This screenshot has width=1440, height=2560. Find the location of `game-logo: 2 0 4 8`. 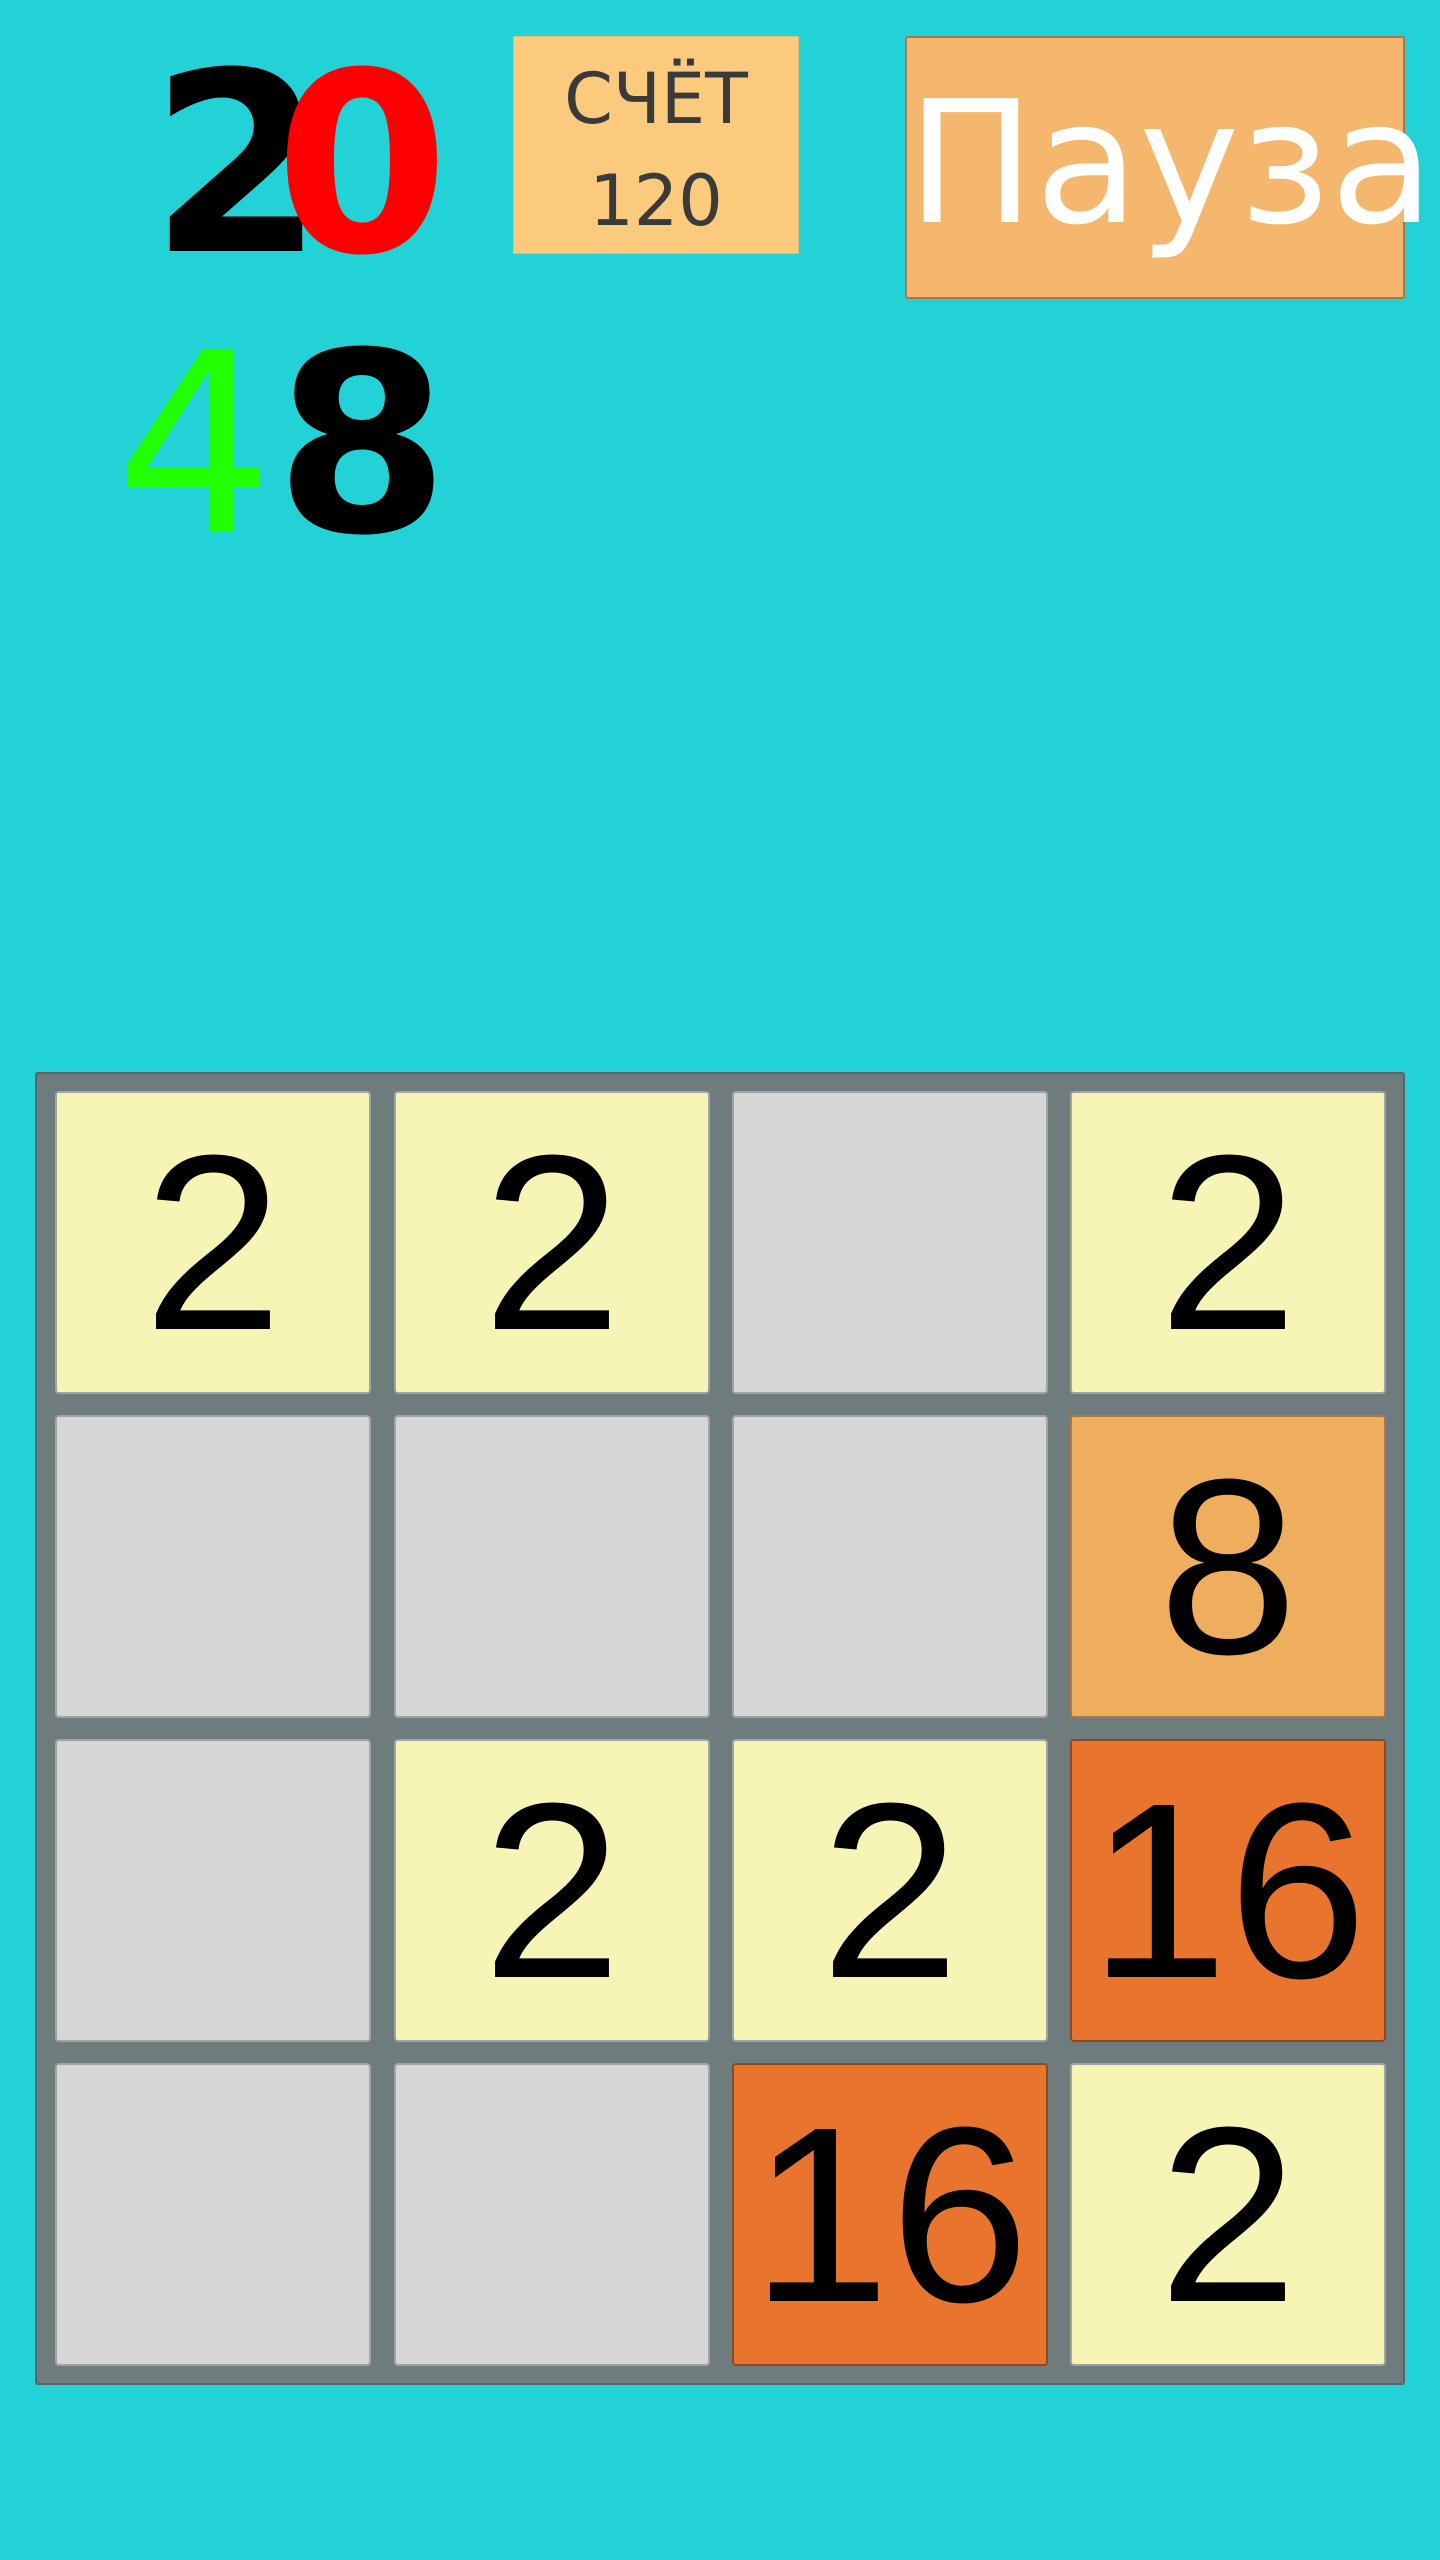

game-logo: 2 0 4 8 is located at coordinates (274, 300).